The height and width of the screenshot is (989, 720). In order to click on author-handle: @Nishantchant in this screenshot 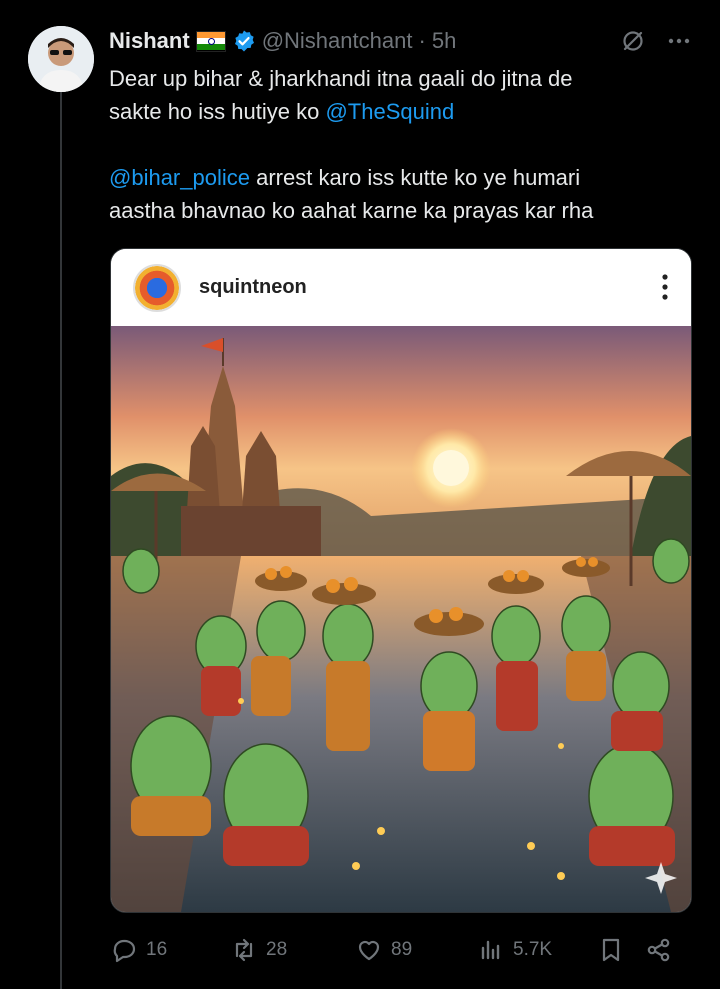, I will do `click(337, 41)`.